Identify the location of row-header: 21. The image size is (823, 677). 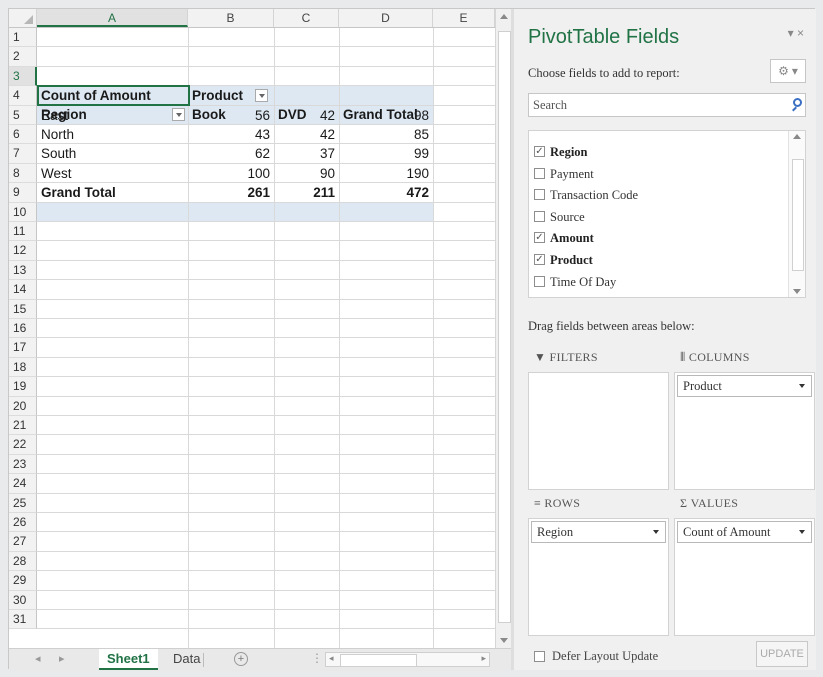
(23, 426).